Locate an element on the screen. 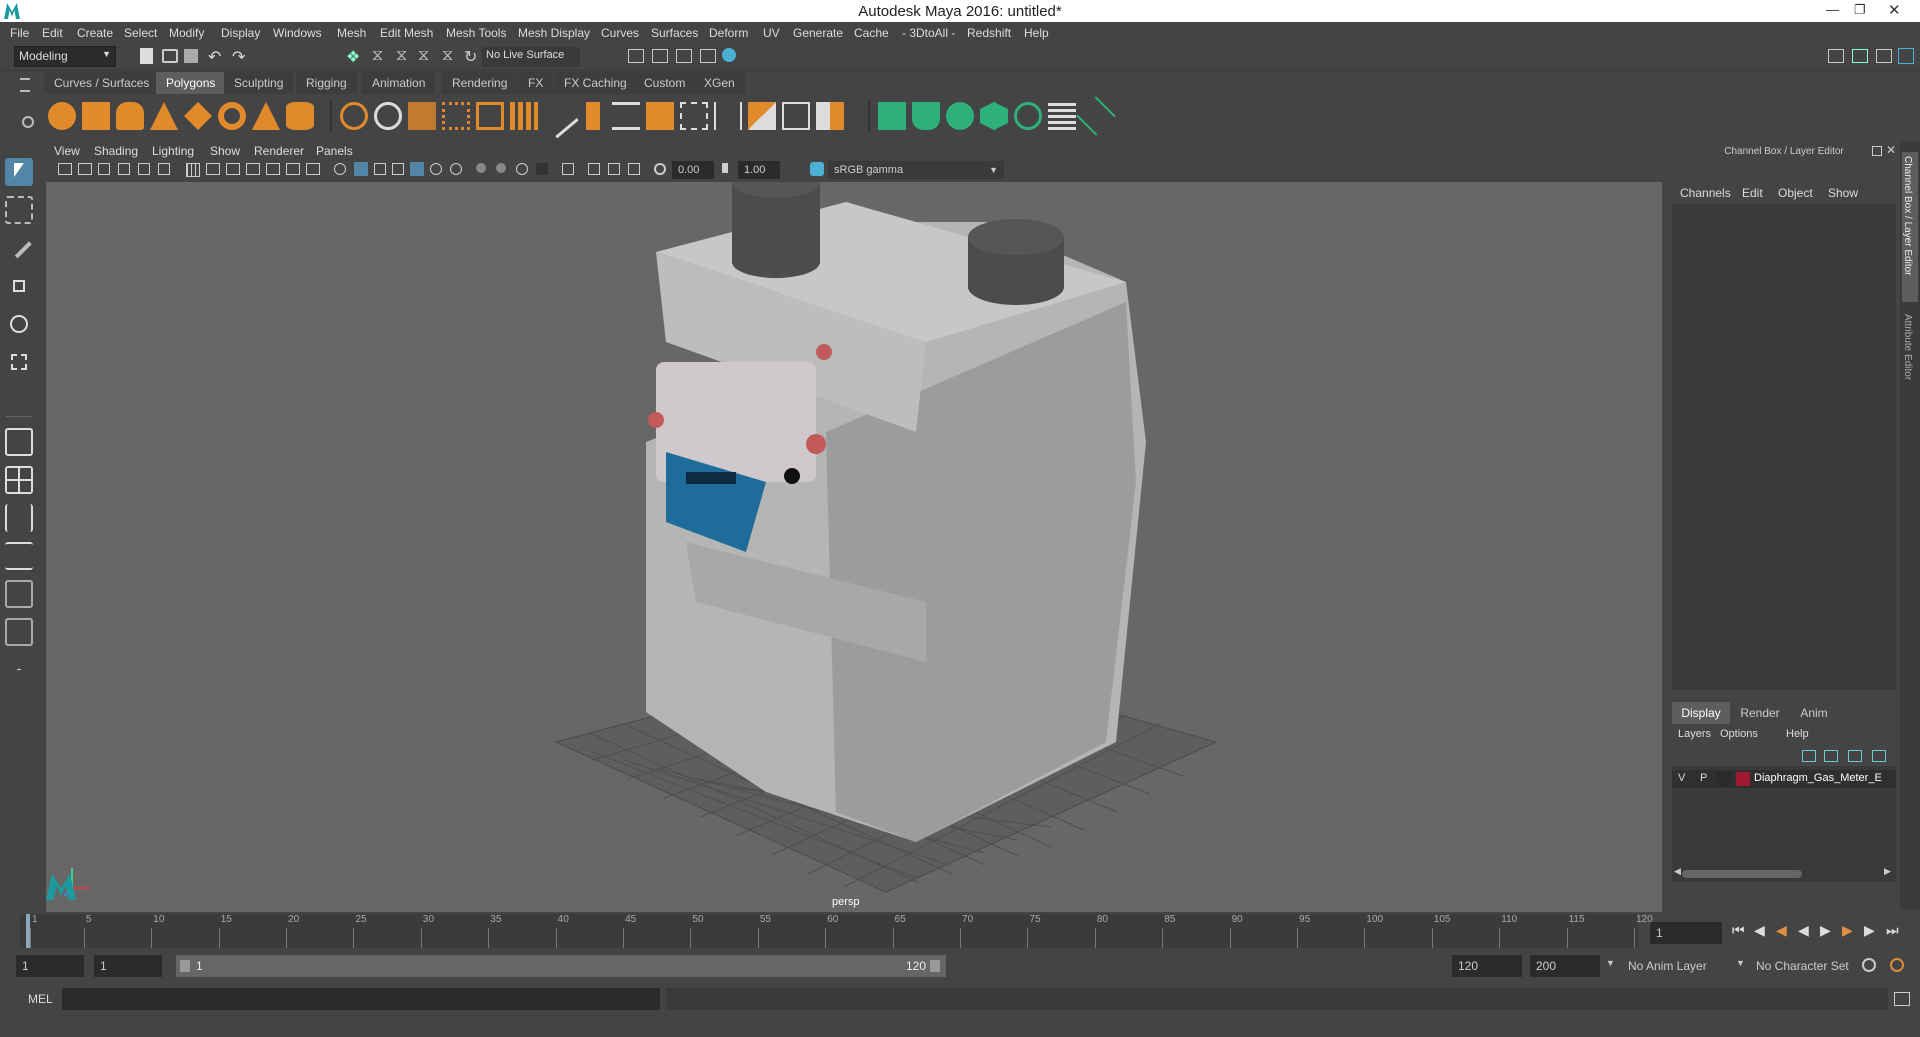 Image resolution: width=1920 pixels, height=1037 pixels. menu-mesh: Mesh is located at coordinates (351, 33).